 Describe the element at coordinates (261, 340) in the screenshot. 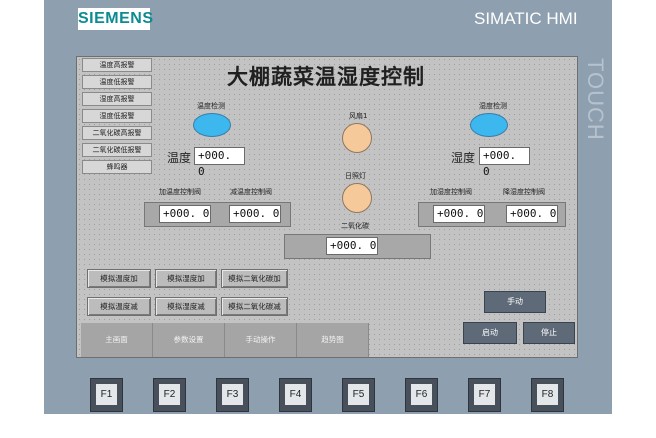

I see `nav-manual-operation: 手动操作` at that location.